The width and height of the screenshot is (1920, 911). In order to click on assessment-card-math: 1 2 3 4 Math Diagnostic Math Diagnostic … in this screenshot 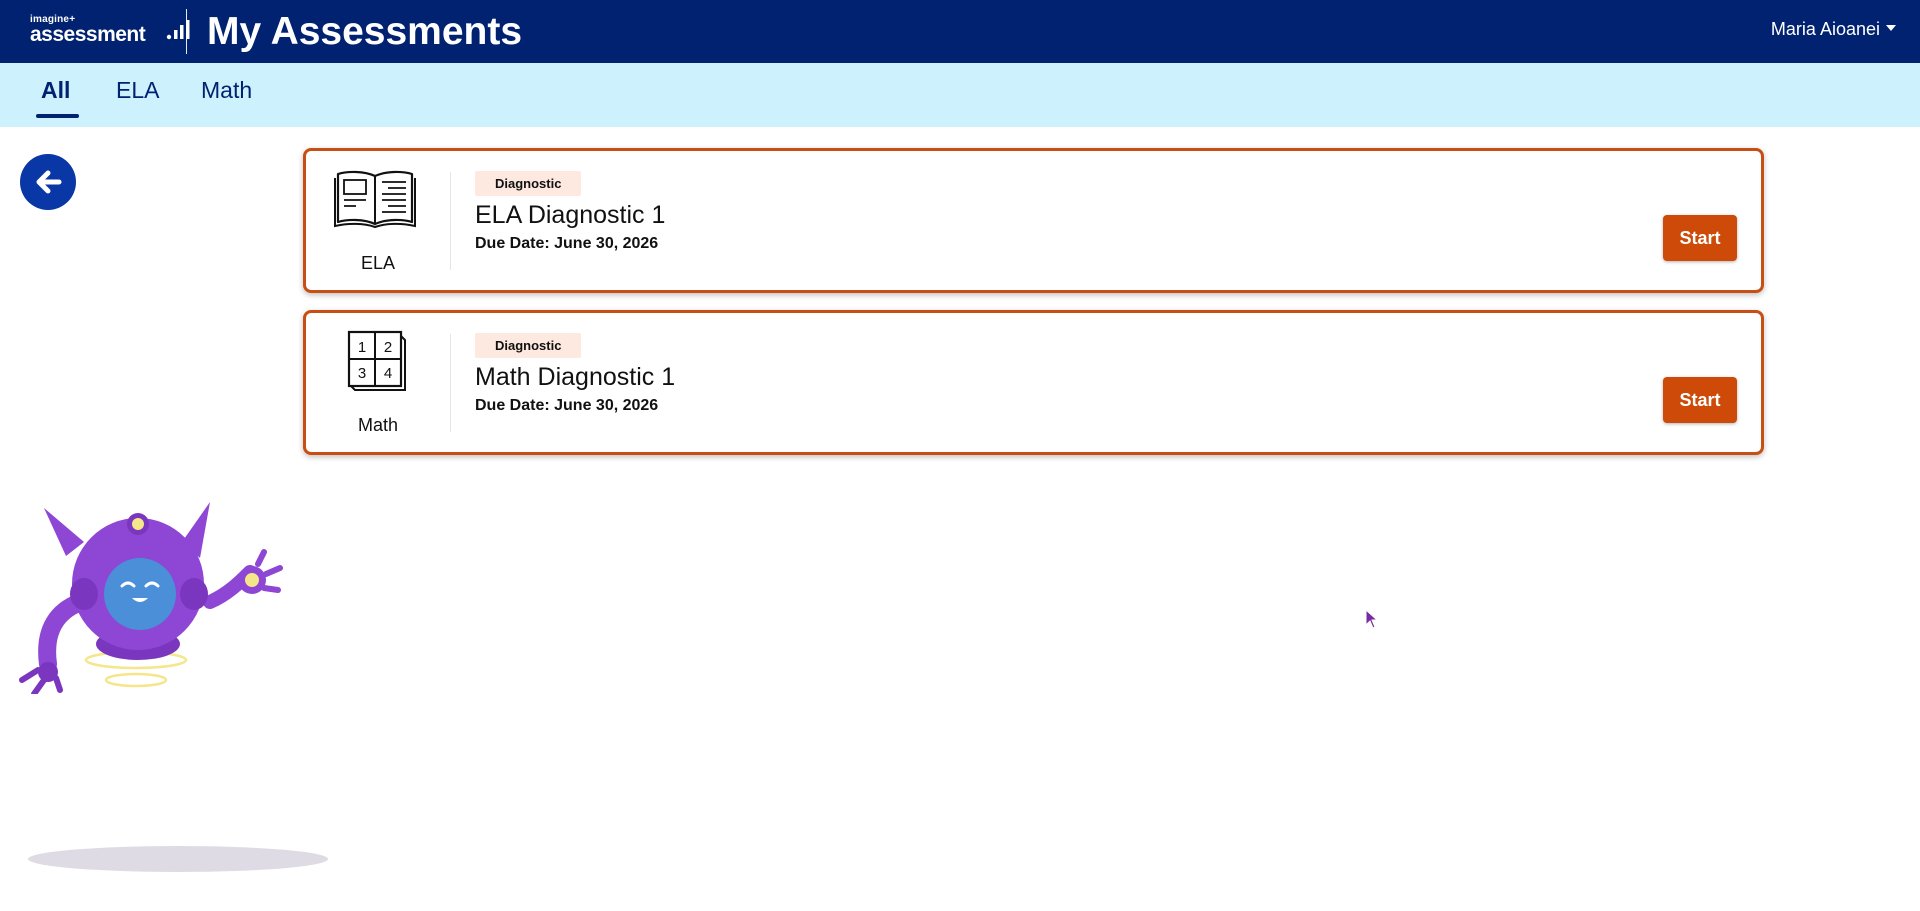, I will do `click(1033, 382)`.